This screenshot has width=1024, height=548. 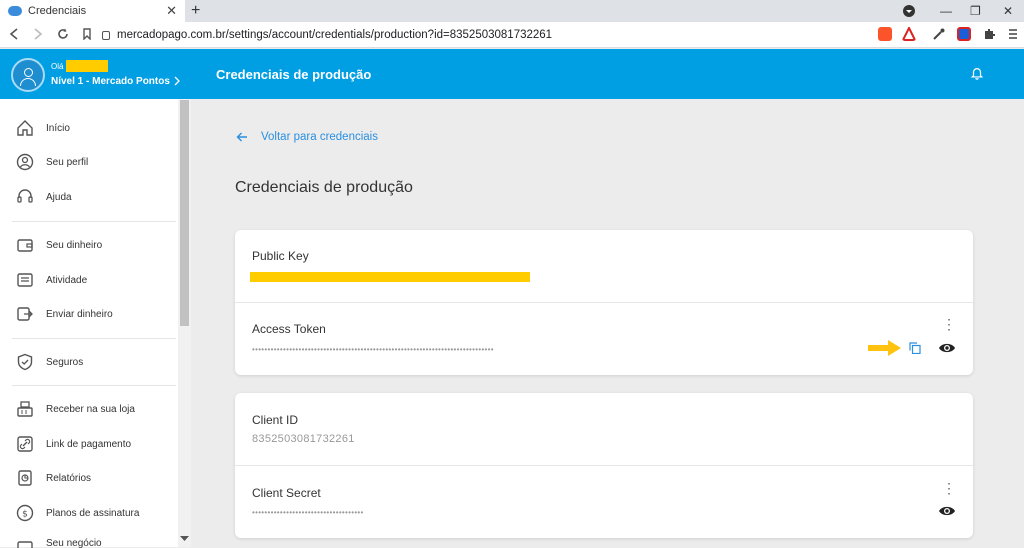 I want to click on sidebar-item-seu-dinheiro: Seu dinheiro, so click(x=88, y=245).